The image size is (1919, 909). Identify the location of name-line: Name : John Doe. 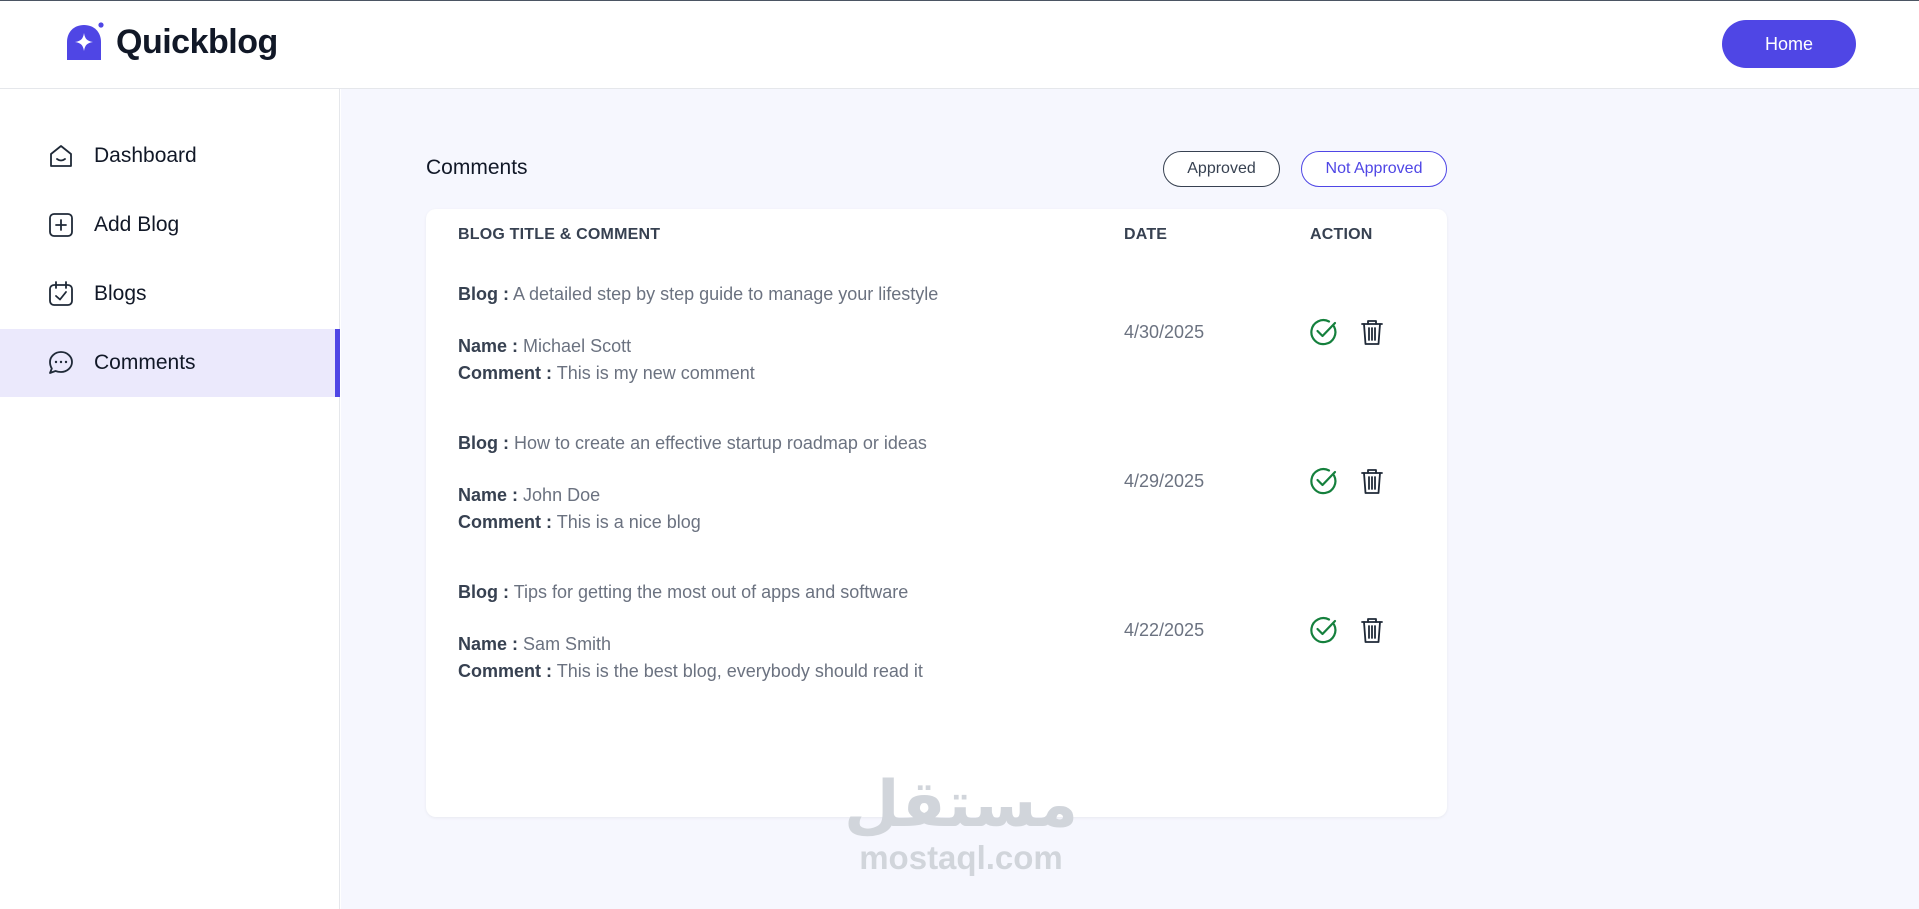
(529, 495).